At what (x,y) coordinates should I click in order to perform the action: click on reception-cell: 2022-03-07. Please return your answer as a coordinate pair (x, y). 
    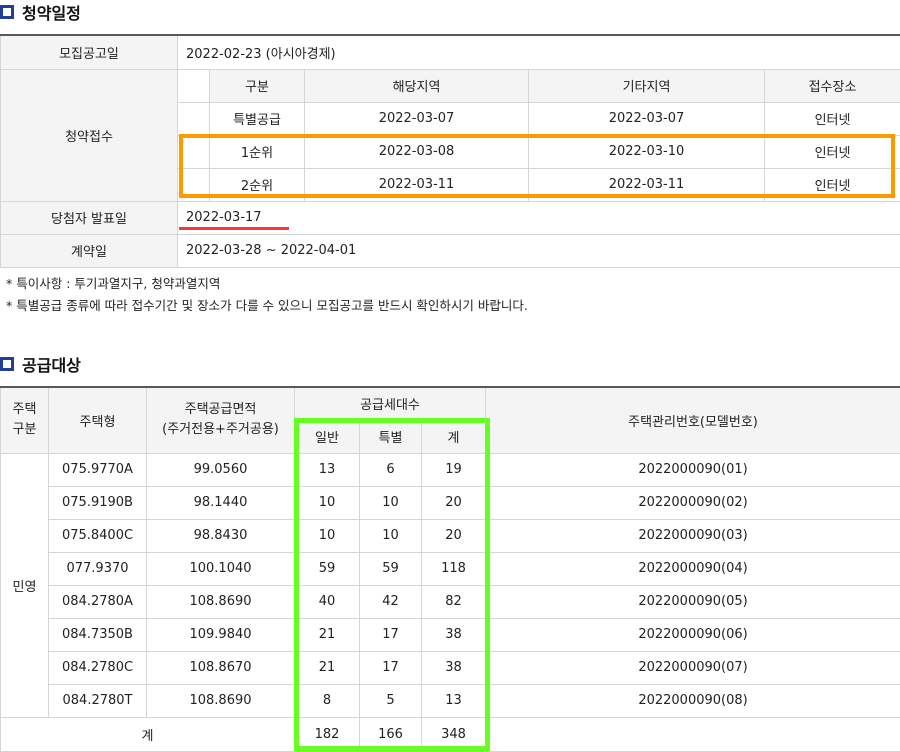
    Looking at the image, I should click on (646, 118).